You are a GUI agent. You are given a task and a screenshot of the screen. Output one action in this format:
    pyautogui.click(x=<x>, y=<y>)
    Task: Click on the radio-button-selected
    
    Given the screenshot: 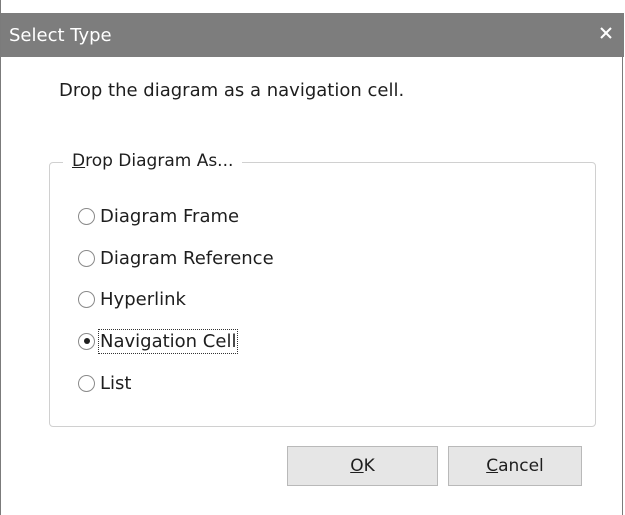 What is the action you would take?
    pyautogui.click(x=86, y=341)
    